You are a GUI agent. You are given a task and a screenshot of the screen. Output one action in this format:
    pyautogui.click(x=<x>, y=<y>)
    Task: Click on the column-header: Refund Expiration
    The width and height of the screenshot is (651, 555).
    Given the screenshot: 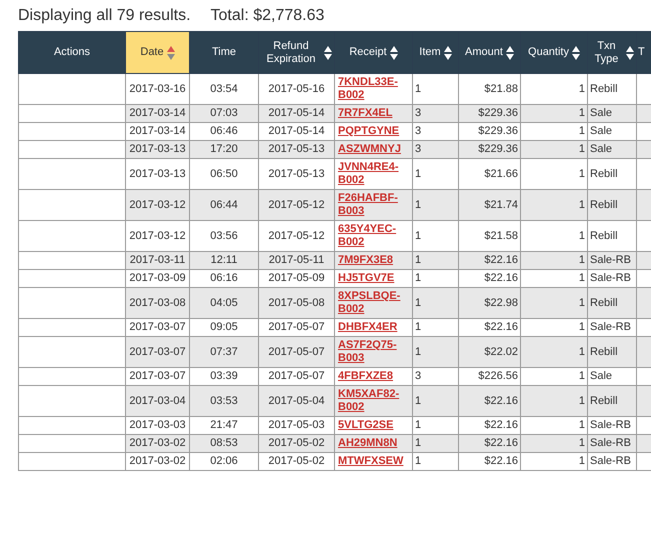 What is the action you would take?
    pyautogui.click(x=296, y=53)
    